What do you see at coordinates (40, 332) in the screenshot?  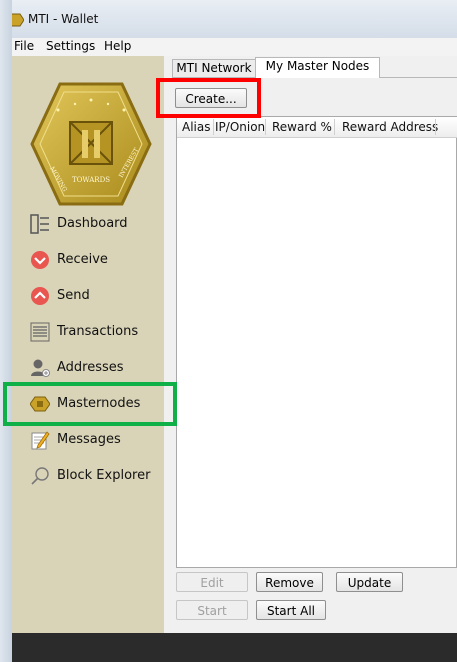 I see `transactions-icon` at bounding box center [40, 332].